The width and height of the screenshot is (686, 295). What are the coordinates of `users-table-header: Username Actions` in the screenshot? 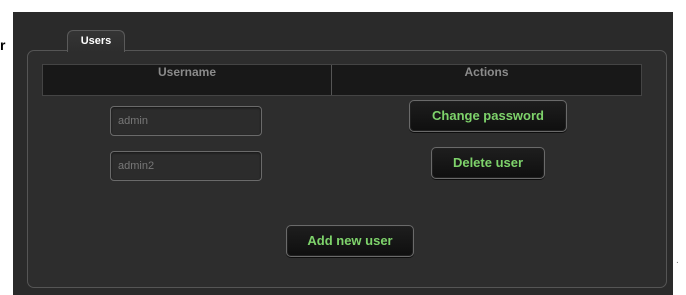 It's located at (342, 80).